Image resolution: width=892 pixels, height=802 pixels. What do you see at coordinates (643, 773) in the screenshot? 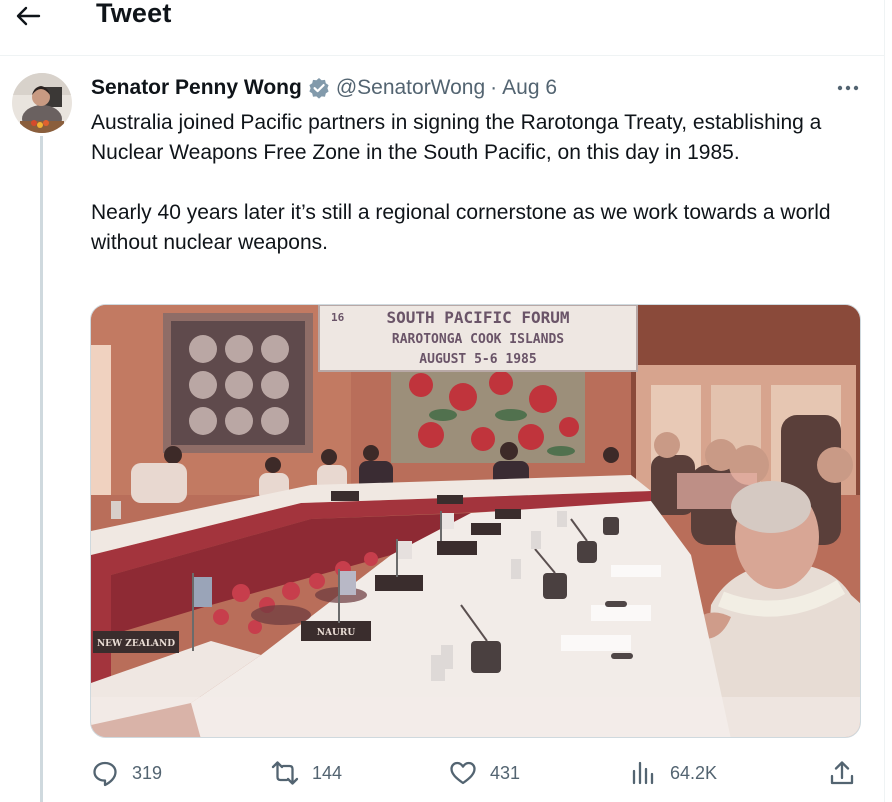
I see `analytics-bars-icon` at bounding box center [643, 773].